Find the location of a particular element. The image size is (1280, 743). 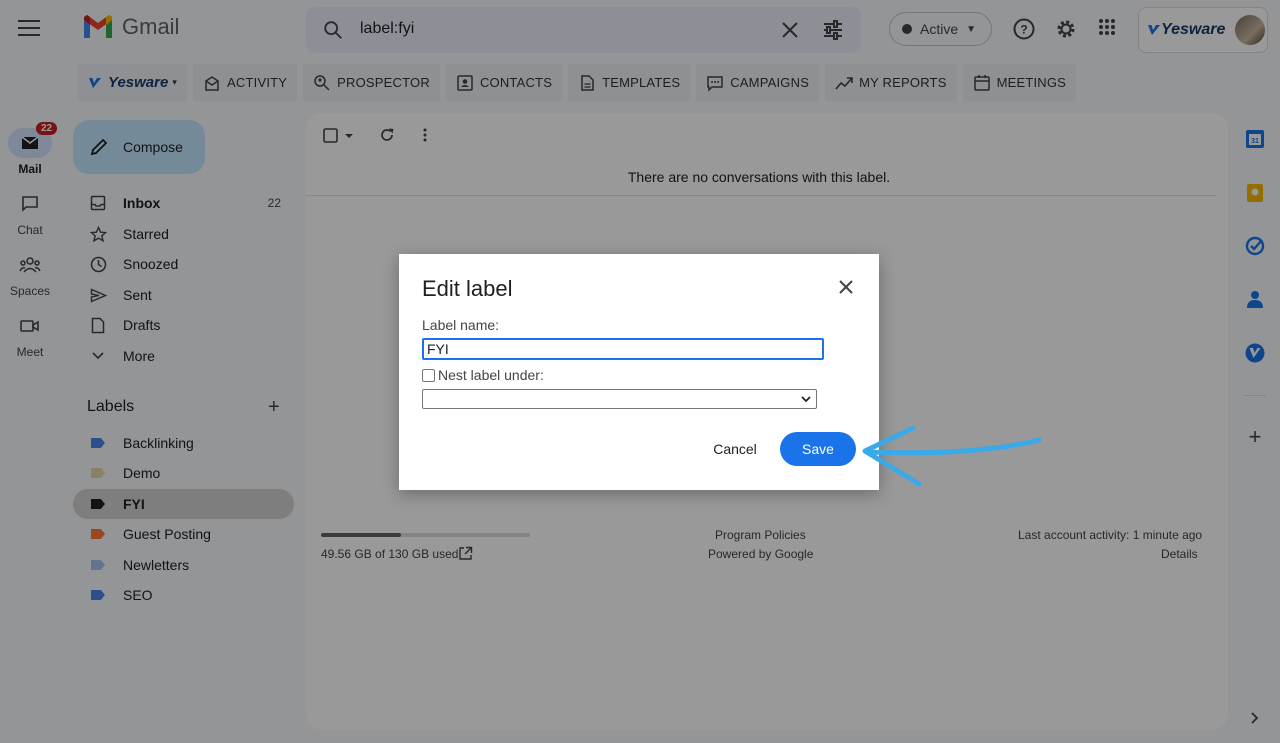

label-name-caption: Label name: is located at coordinates (461, 325).